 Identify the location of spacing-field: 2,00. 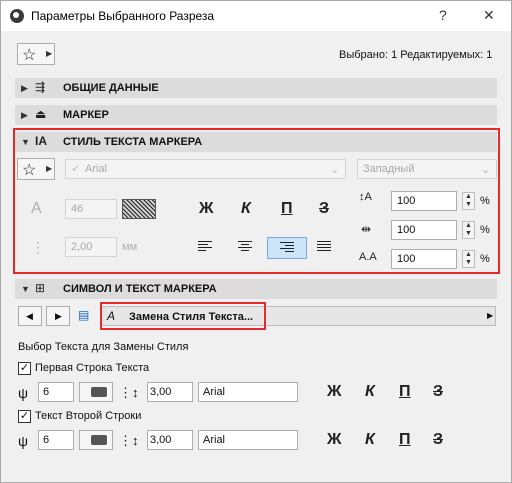
(91, 247).